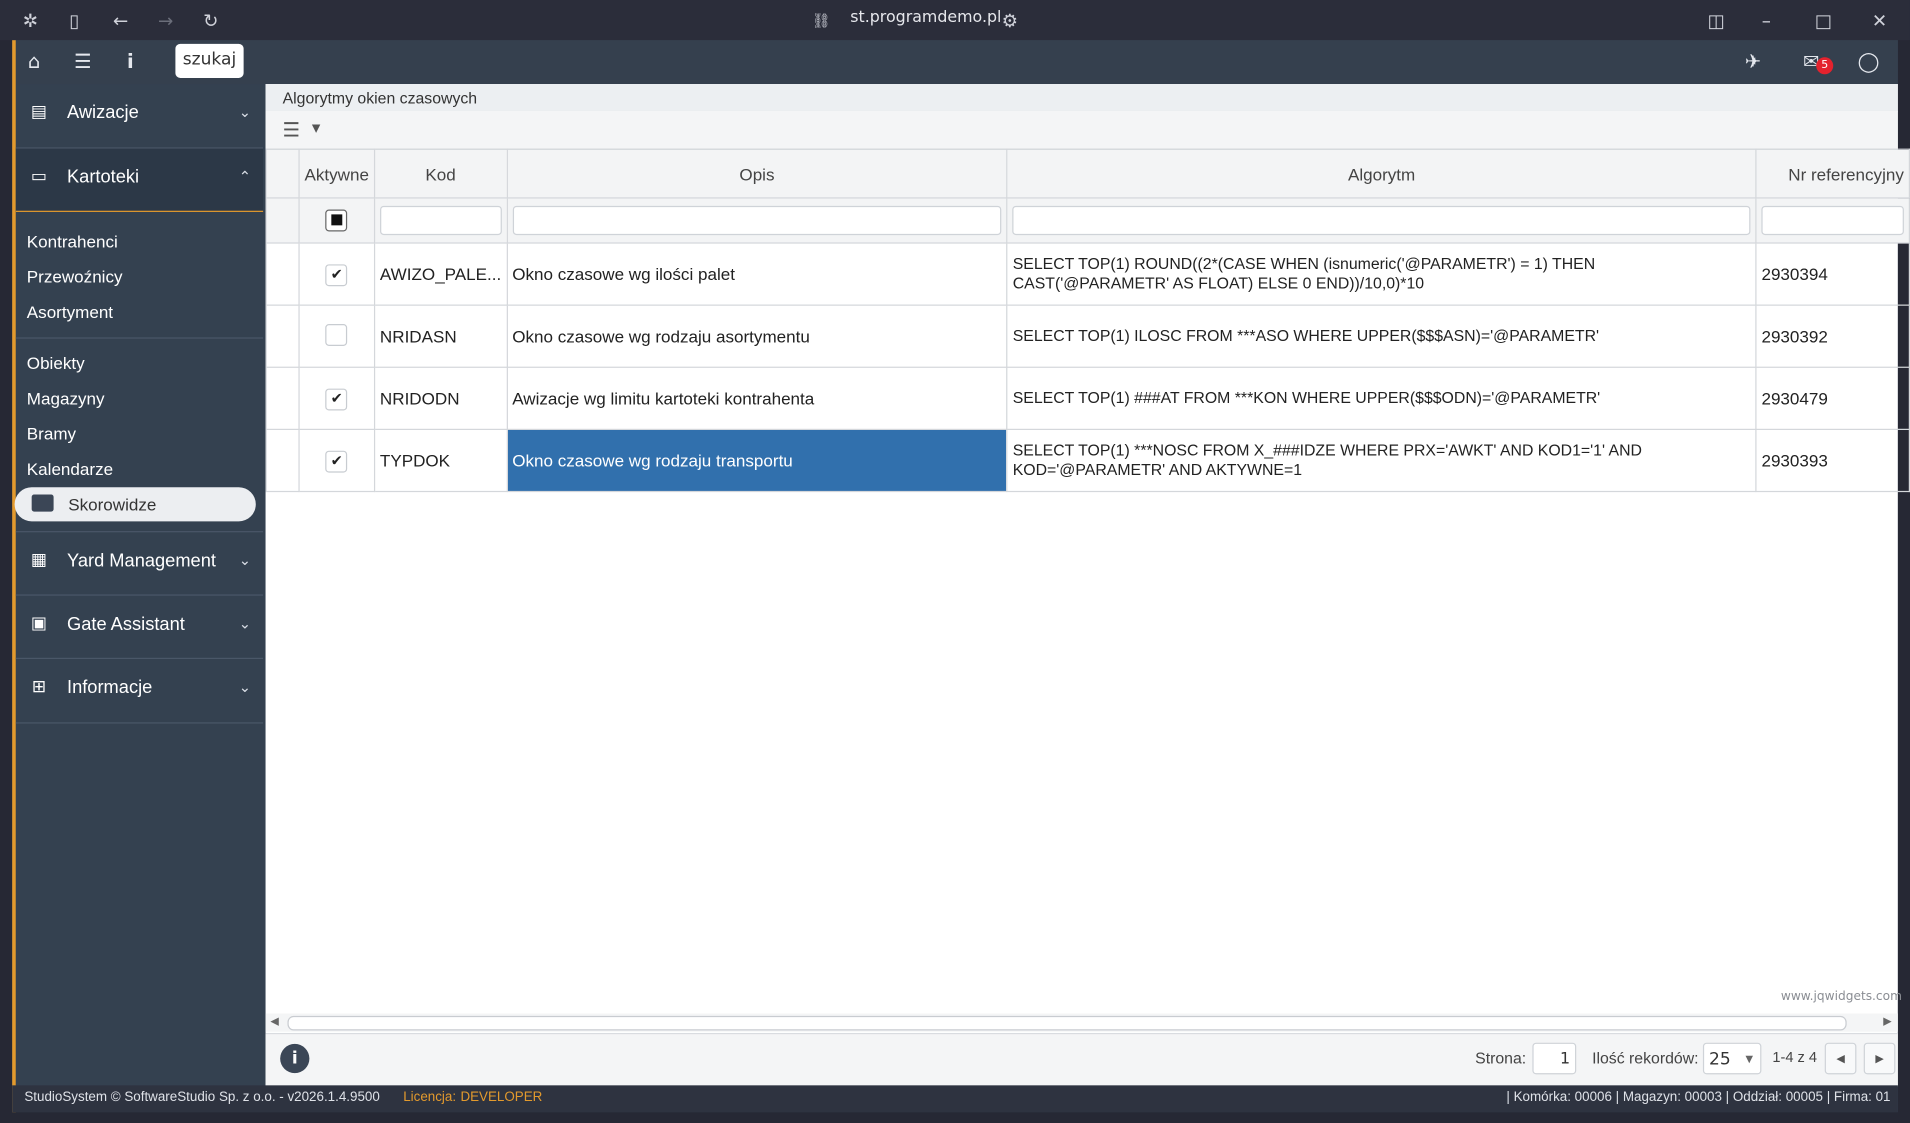 Image resolution: width=1910 pixels, height=1123 pixels. What do you see at coordinates (1823, 20) in the screenshot?
I see `maximize-icon: □` at bounding box center [1823, 20].